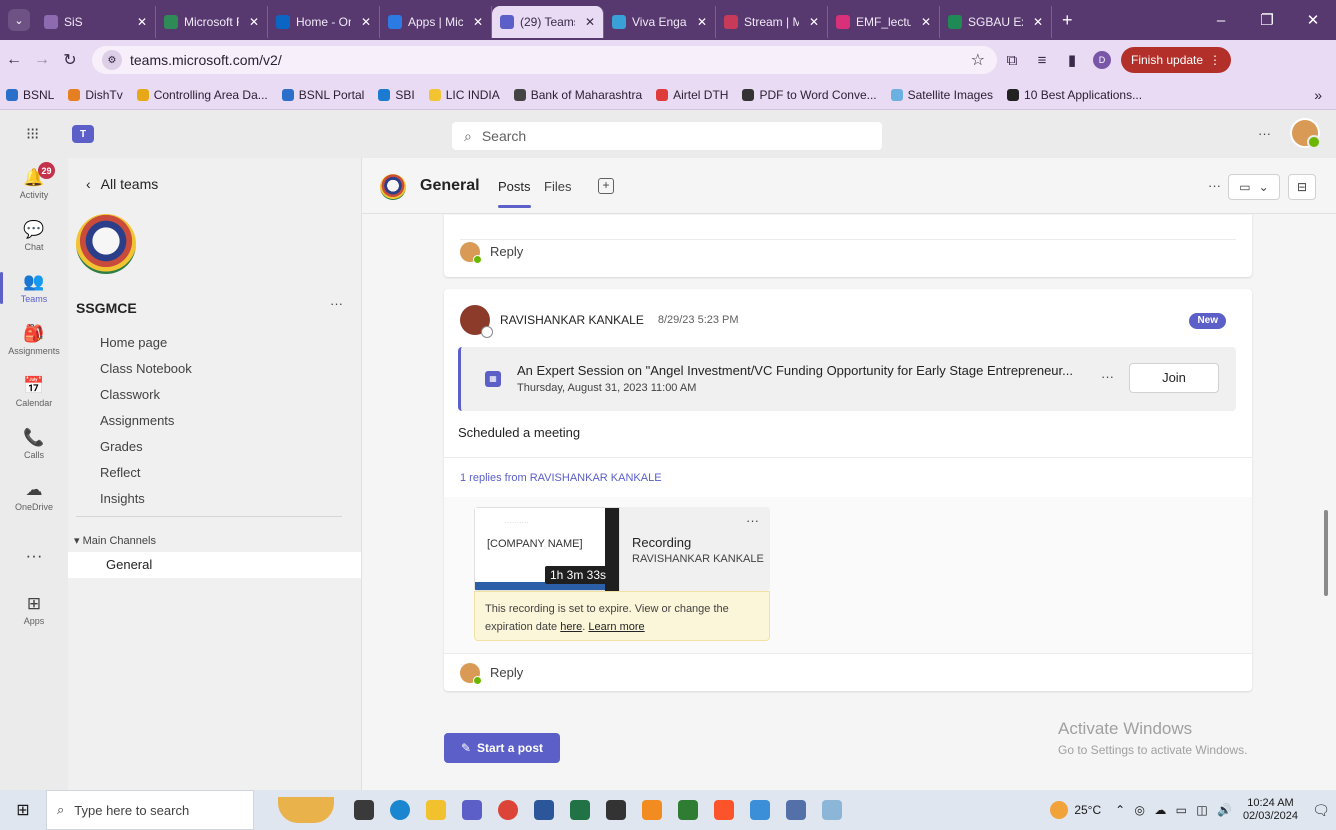 This screenshot has height=830, width=1336. Describe the element at coordinates (941, 95) in the screenshot. I see `bookmark-item: Satellite Images` at that location.